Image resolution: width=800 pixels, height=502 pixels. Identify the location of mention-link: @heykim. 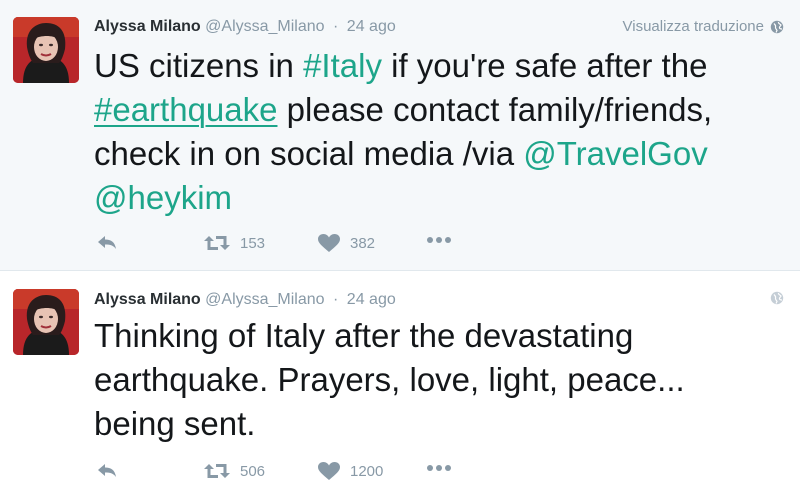
(163, 197).